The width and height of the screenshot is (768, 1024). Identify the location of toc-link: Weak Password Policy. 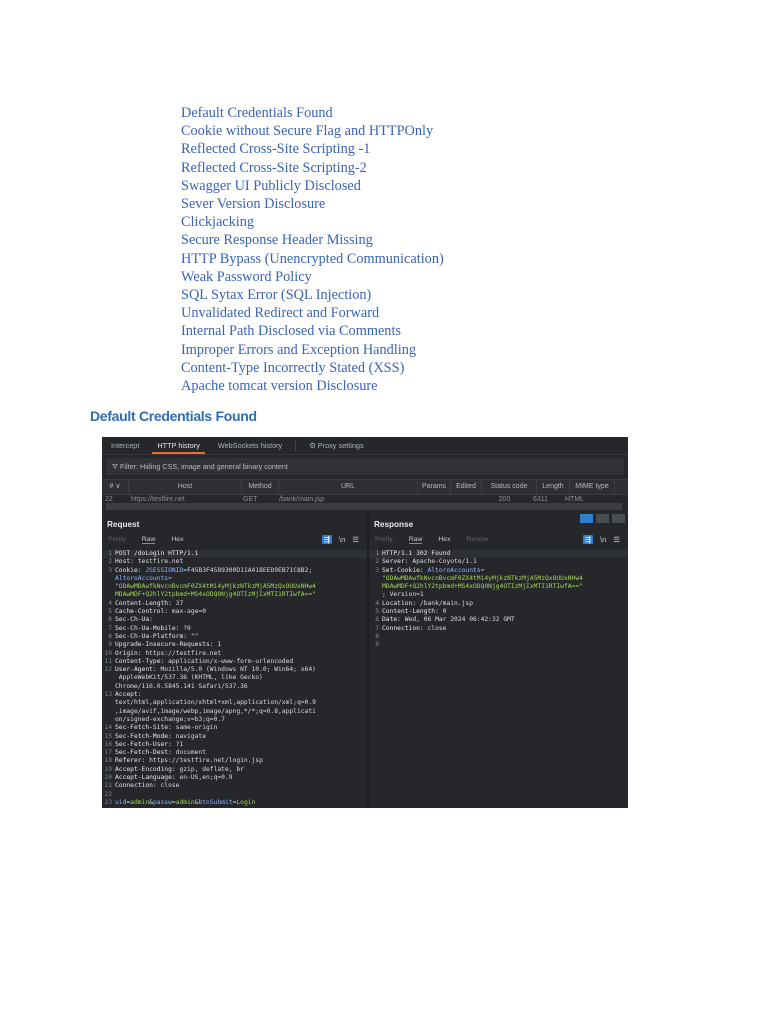
(312, 277).